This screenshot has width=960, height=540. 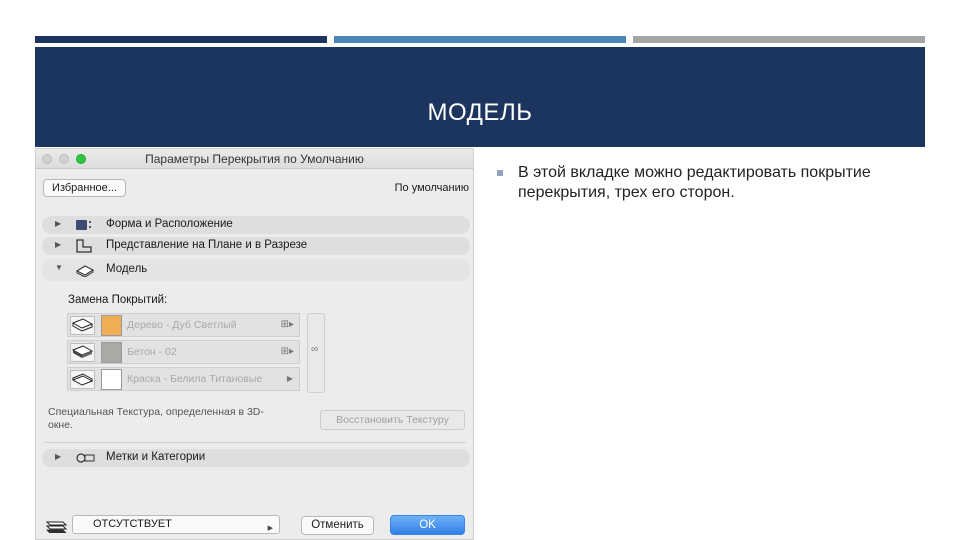 I want to click on dialog-titlebar: Параметры Перекрытия по Умолчанию, so click(x=254, y=159).